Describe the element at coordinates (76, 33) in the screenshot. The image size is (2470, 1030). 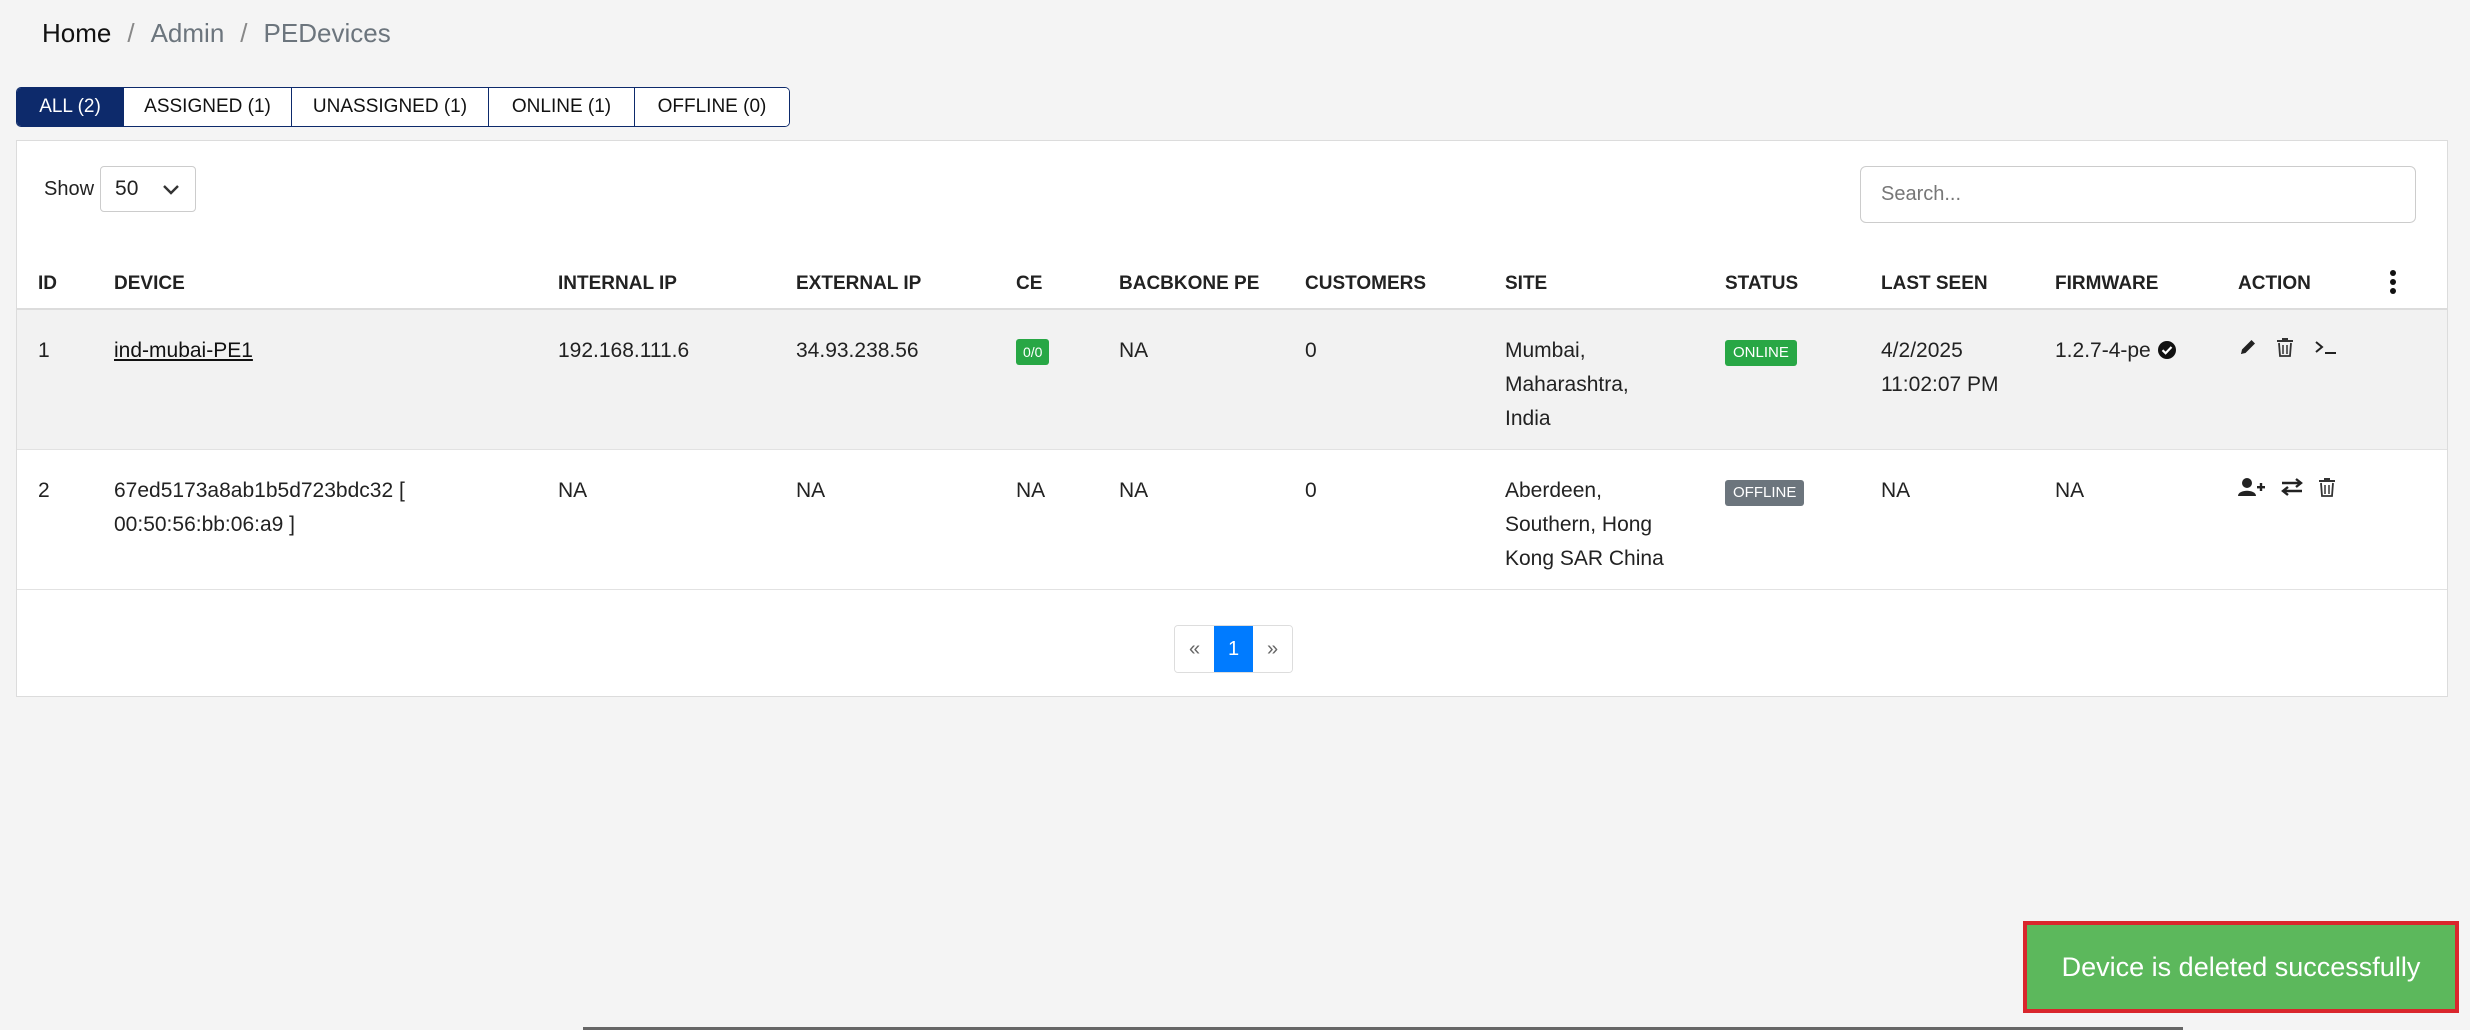
I see `breadcrumb-home: Home` at that location.